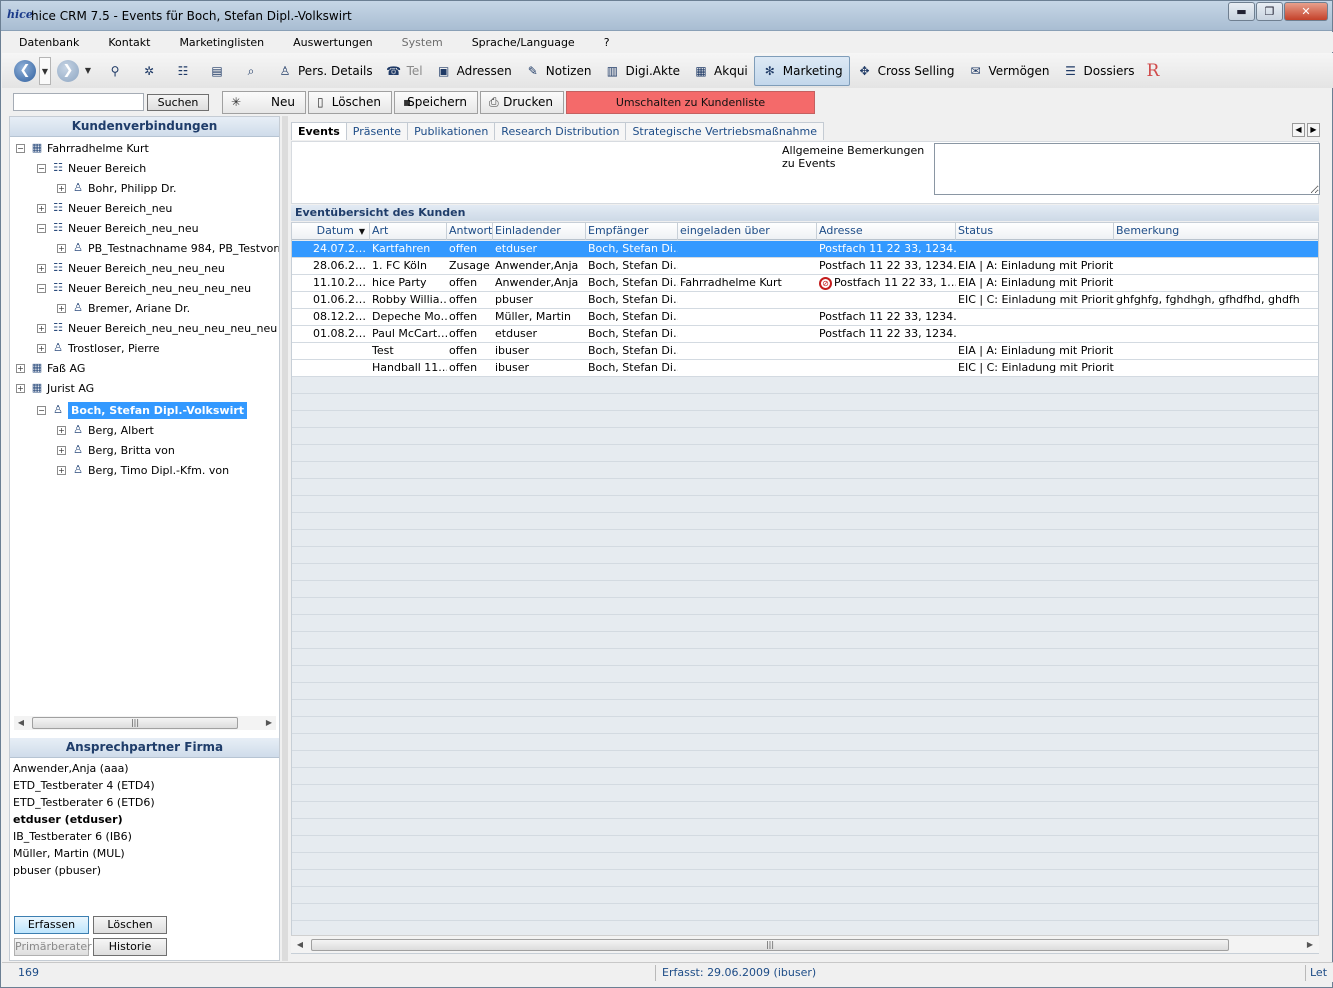 The image size is (1333, 988). What do you see at coordinates (178, 102) in the screenshot?
I see `search-button: Suchen` at bounding box center [178, 102].